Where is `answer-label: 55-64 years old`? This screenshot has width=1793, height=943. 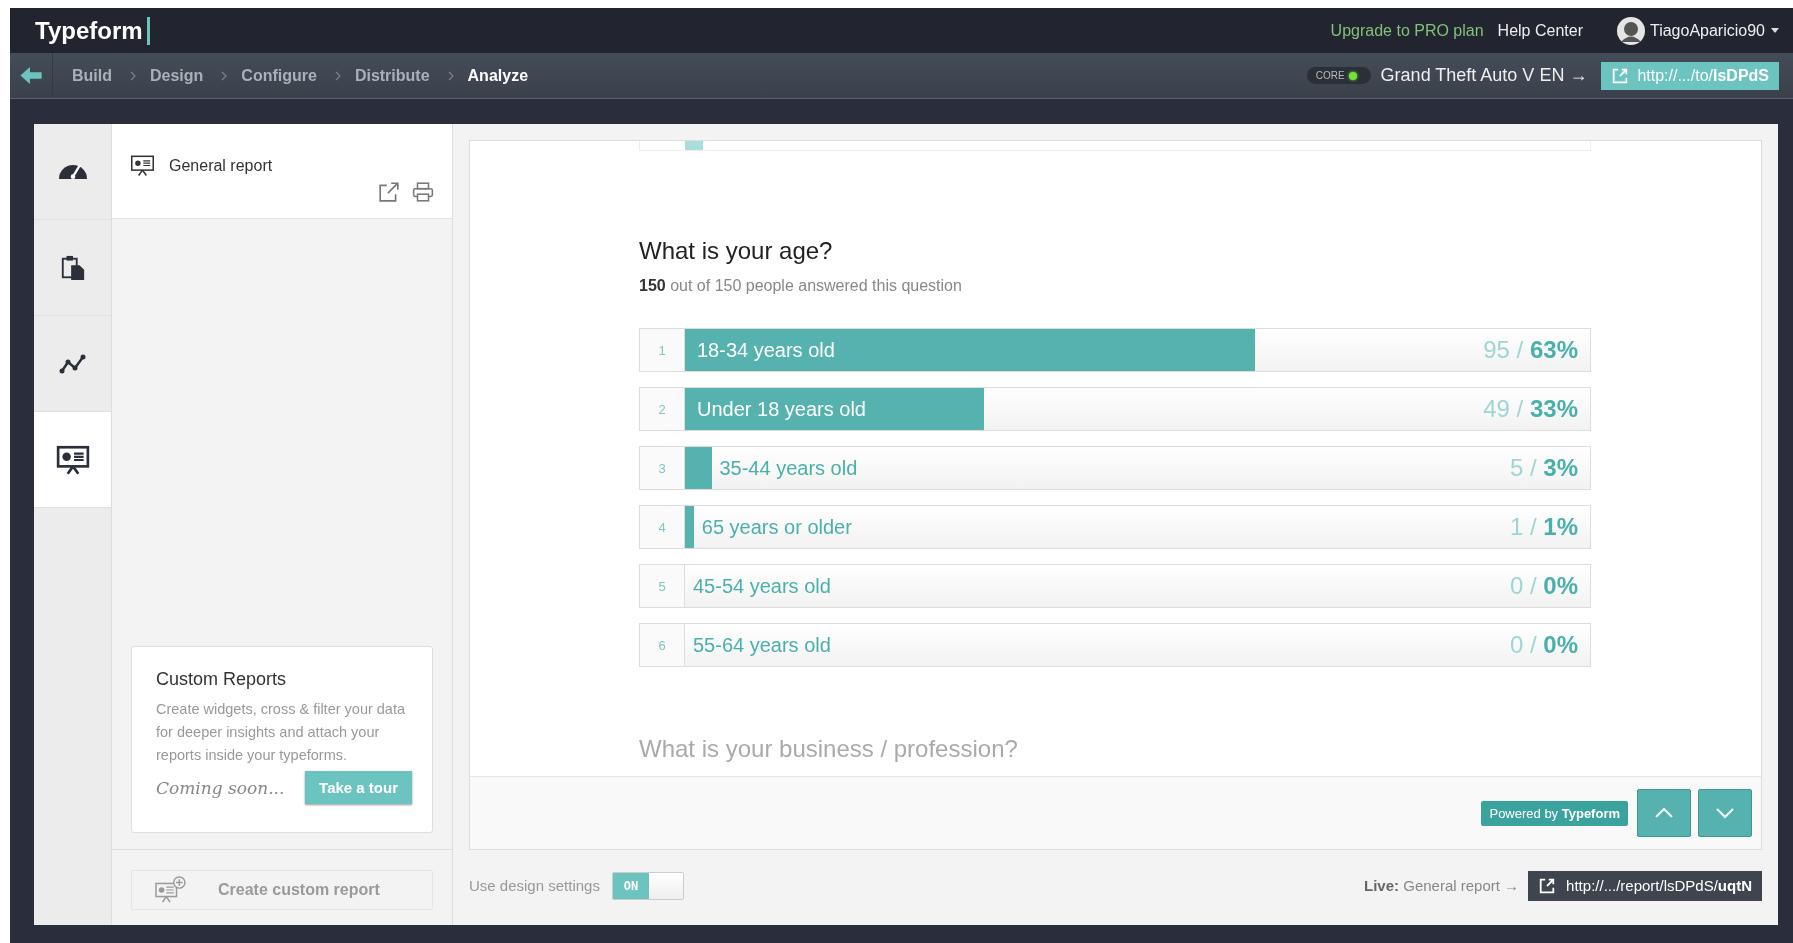 answer-label: 55-64 years old is located at coordinates (762, 645).